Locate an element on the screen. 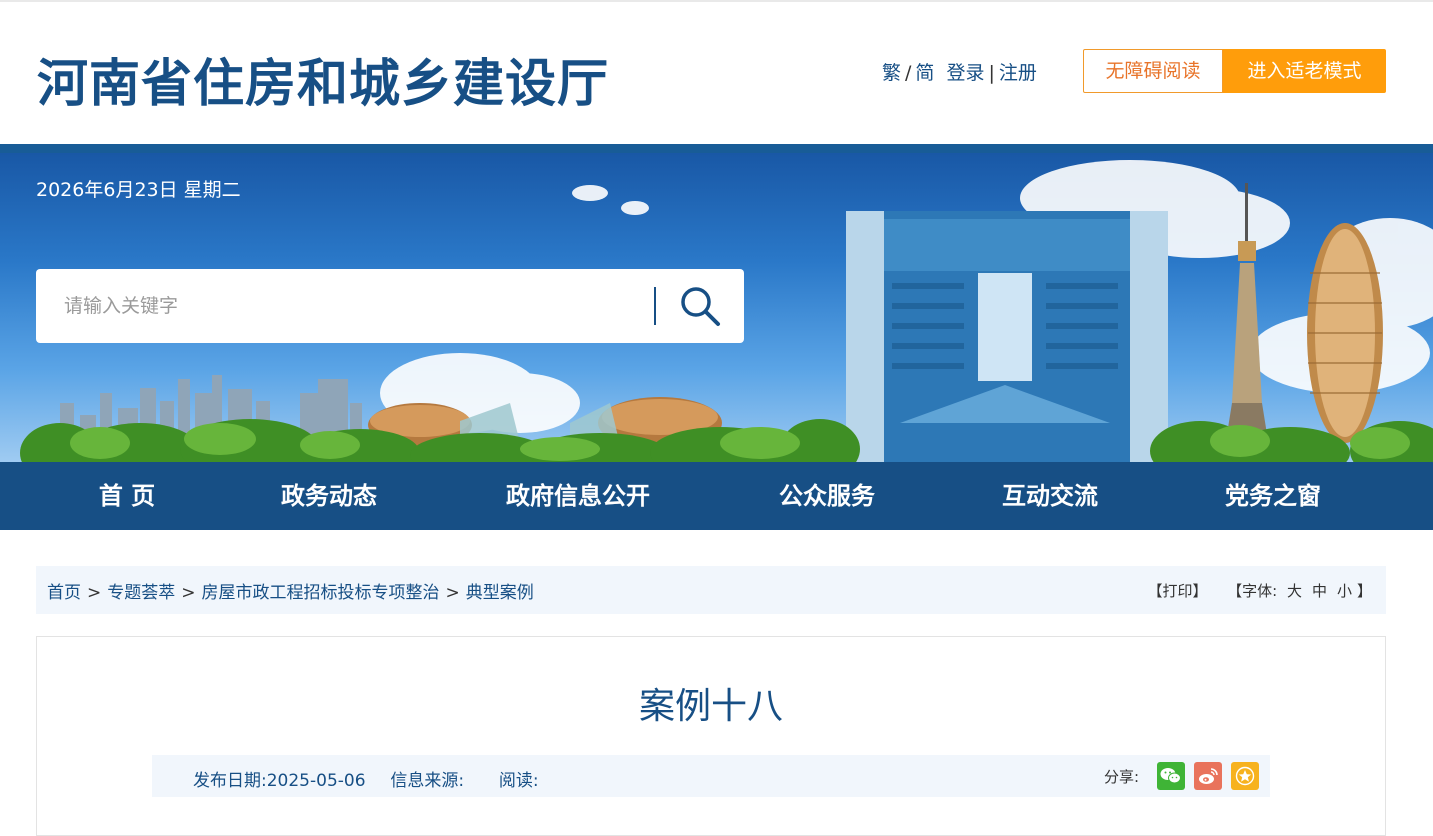  breadcrumb: 首页 > 专题荟萃 > 房屋市政工程招标投标专项整治 > 典型案例 is located at coordinates (290, 590).